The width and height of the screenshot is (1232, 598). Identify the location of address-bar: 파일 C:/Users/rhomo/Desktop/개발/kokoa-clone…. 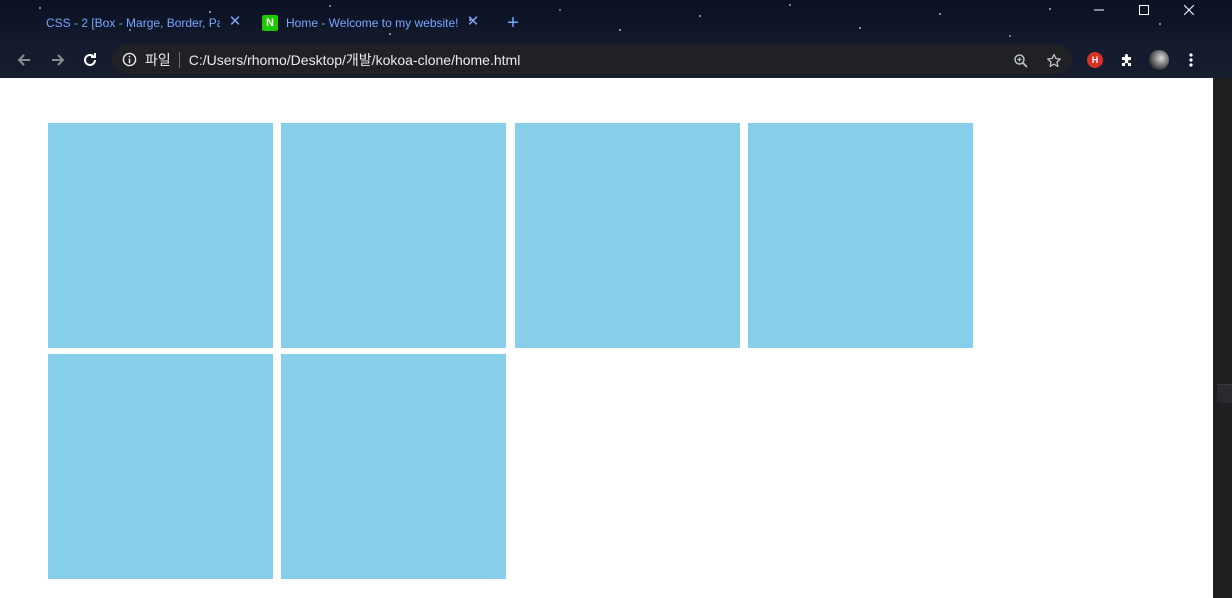
(592, 59).